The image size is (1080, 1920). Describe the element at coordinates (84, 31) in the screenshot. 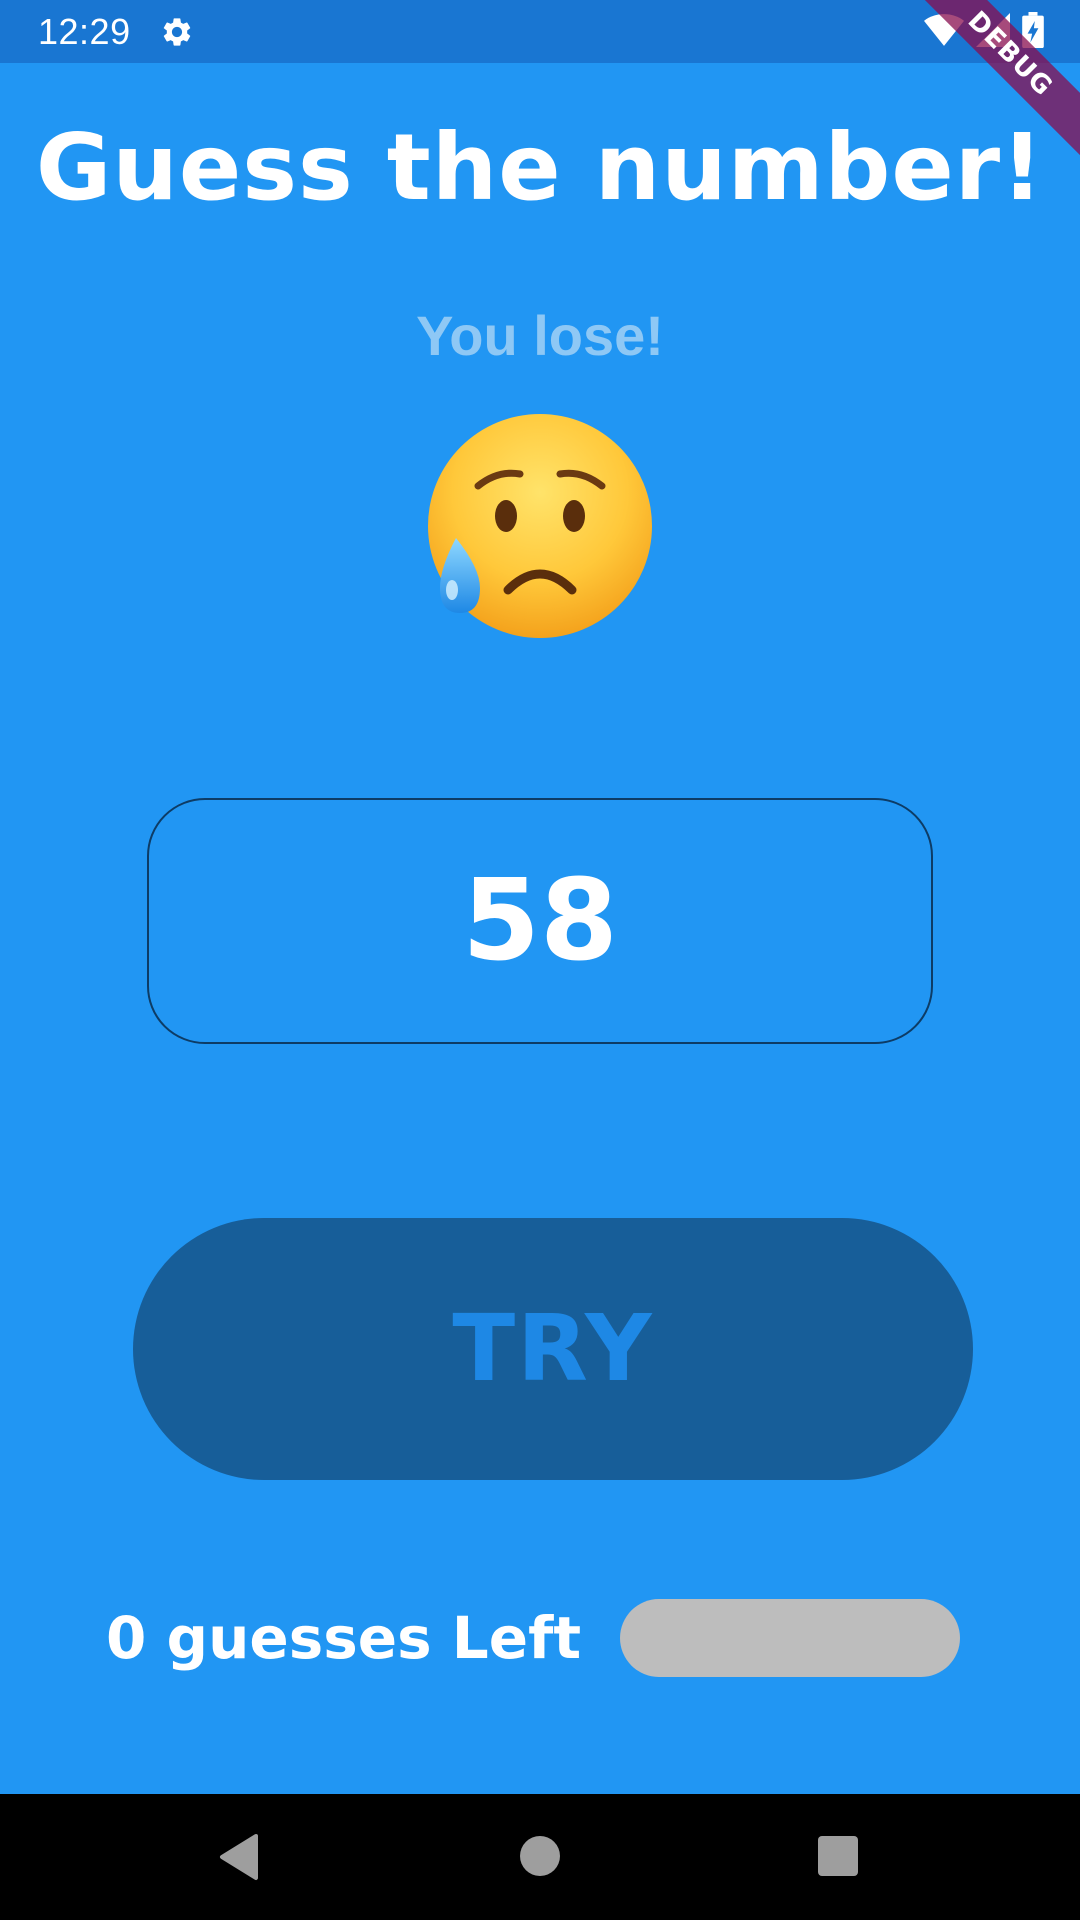

I see `status-time: 12:29` at that location.